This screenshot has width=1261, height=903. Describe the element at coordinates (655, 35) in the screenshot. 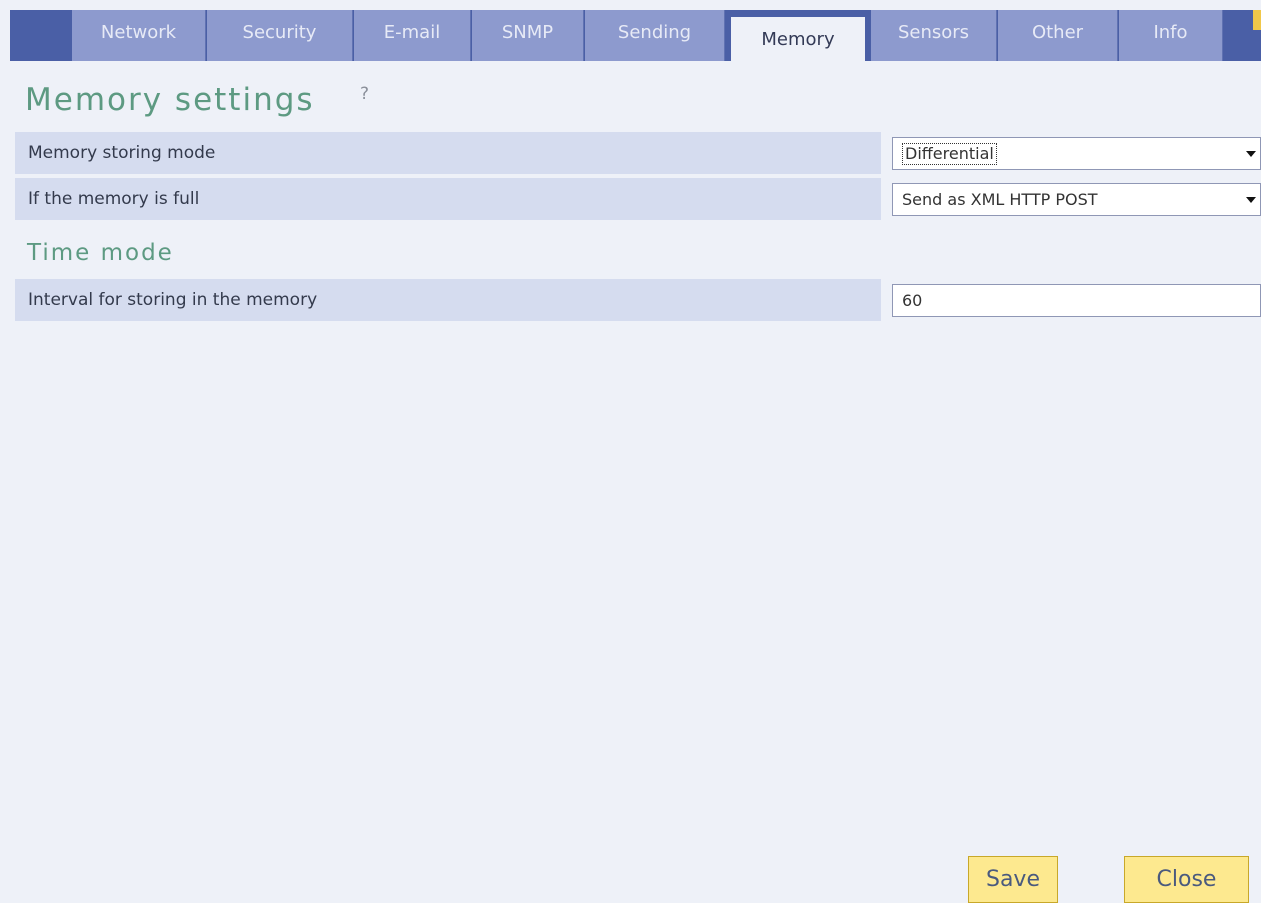

I see `tab-sending: Sending` at that location.